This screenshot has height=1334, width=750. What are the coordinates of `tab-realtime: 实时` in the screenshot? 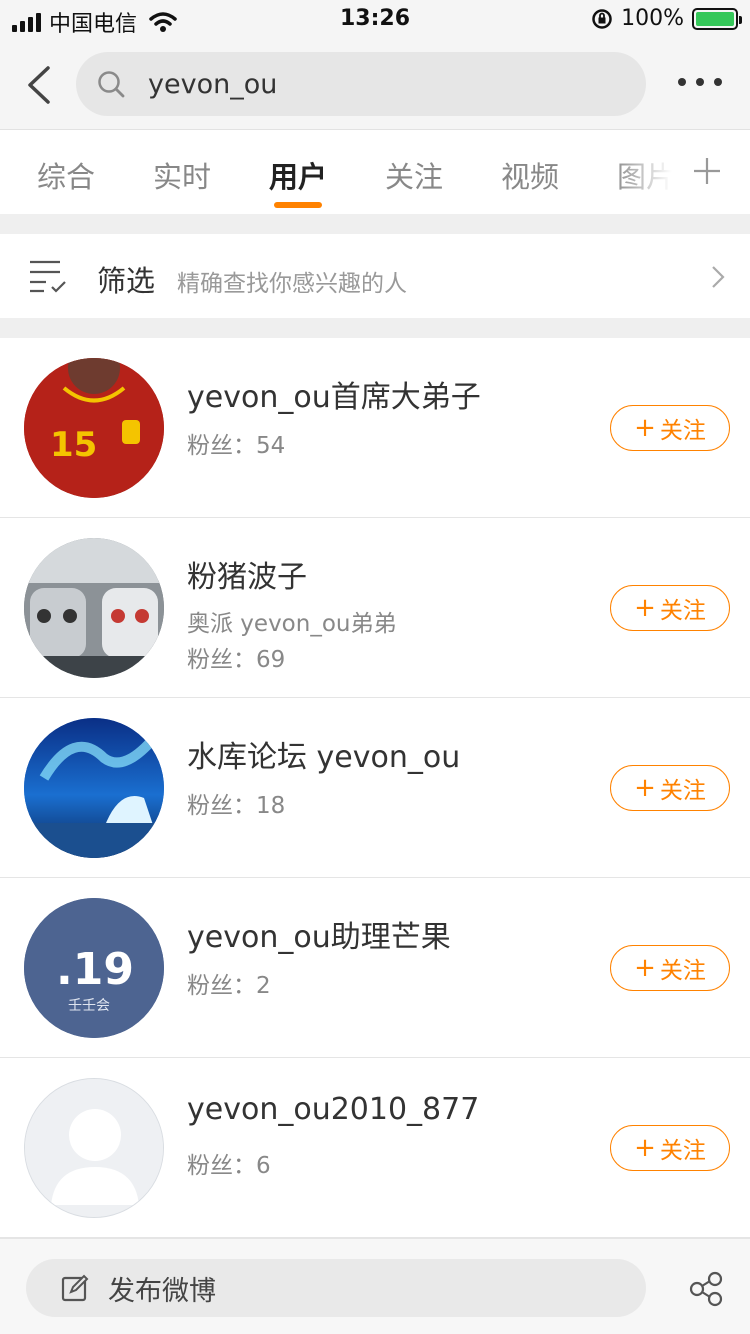 It's located at (182, 175).